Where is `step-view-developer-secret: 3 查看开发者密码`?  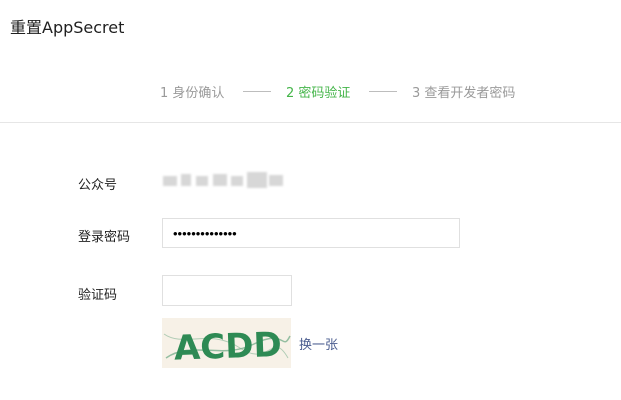 step-view-developer-secret: 3 查看开发者密码 is located at coordinates (464, 93).